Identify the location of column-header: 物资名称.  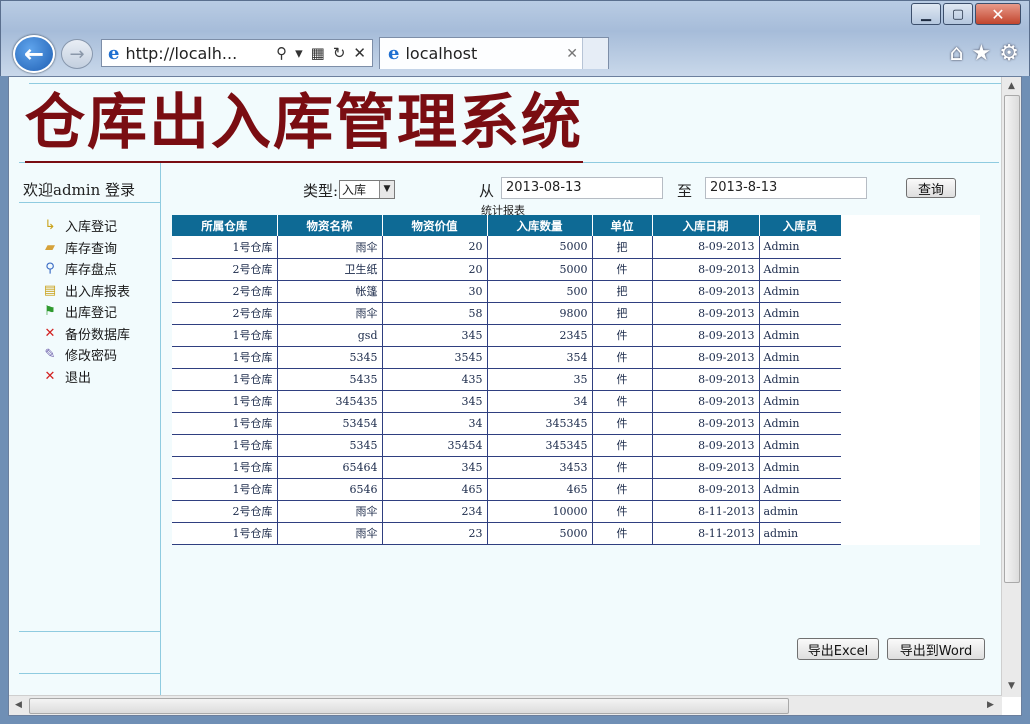
(330, 225).